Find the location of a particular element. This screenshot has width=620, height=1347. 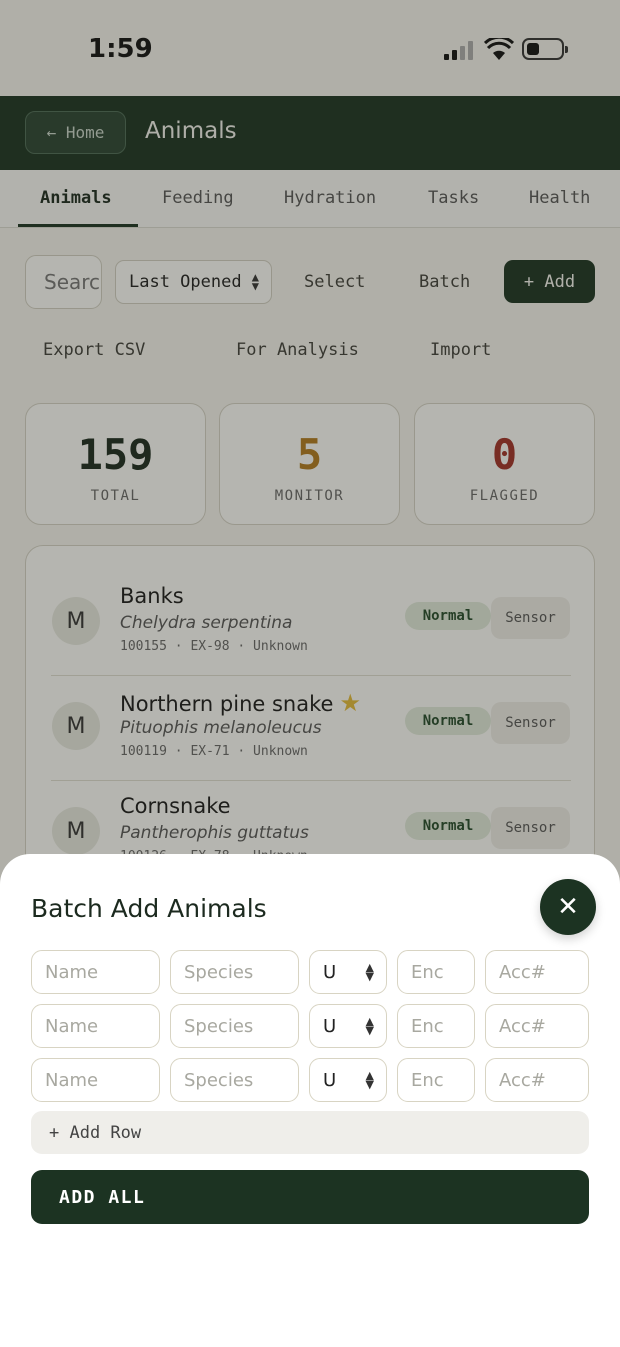

close-icon: ✕ is located at coordinates (568, 907).